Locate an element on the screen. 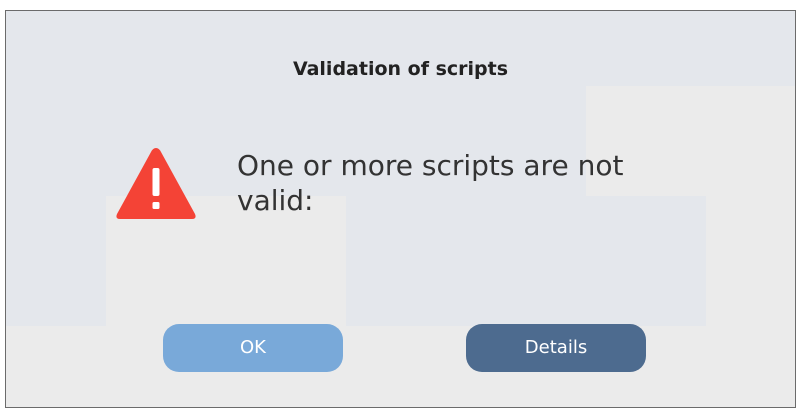 The image size is (799, 411). dialog-title: Validation of scripts is located at coordinates (400, 69).